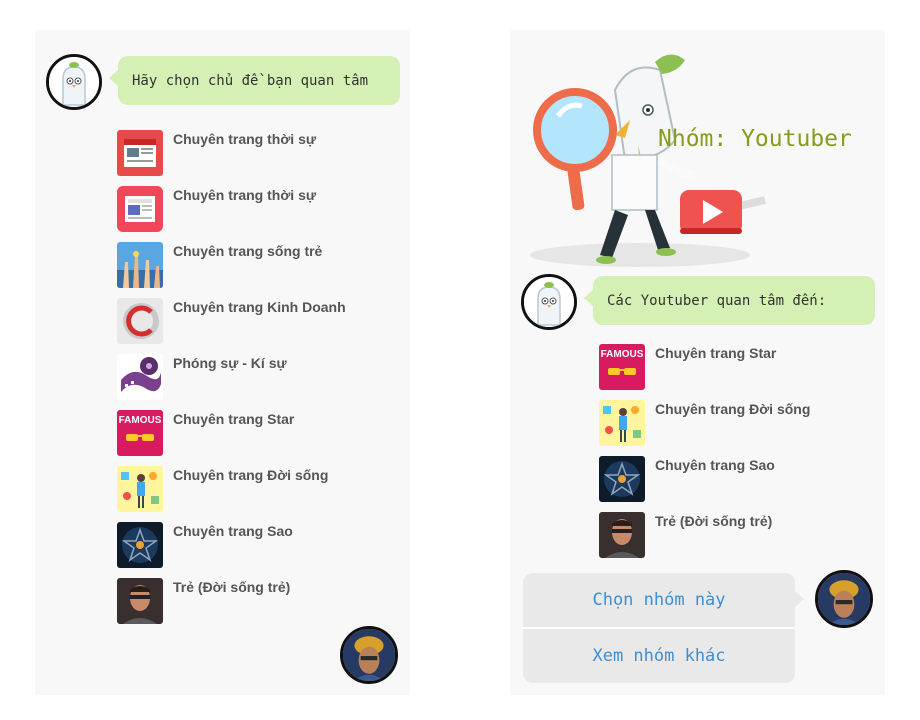 The width and height of the screenshot is (920, 720). I want to click on film-reel-icon, so click(140, 377).